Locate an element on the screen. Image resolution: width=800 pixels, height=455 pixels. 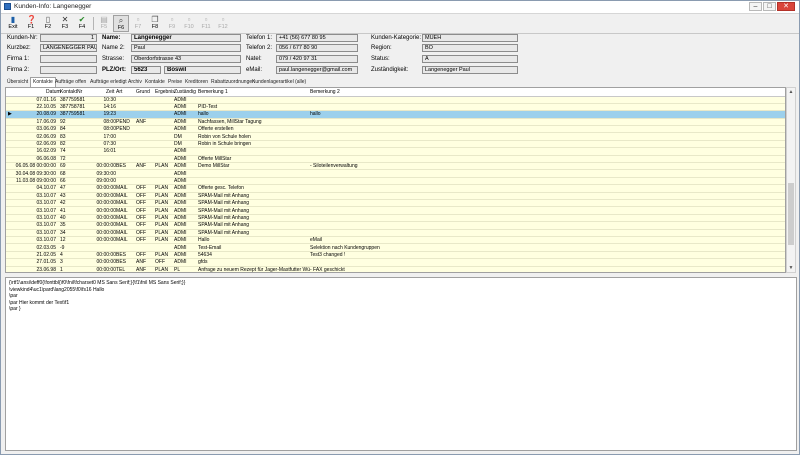
table-row: 02.06.09 82 07:30 DM Robin in Schule bringen is located at coordinates (395, 144).